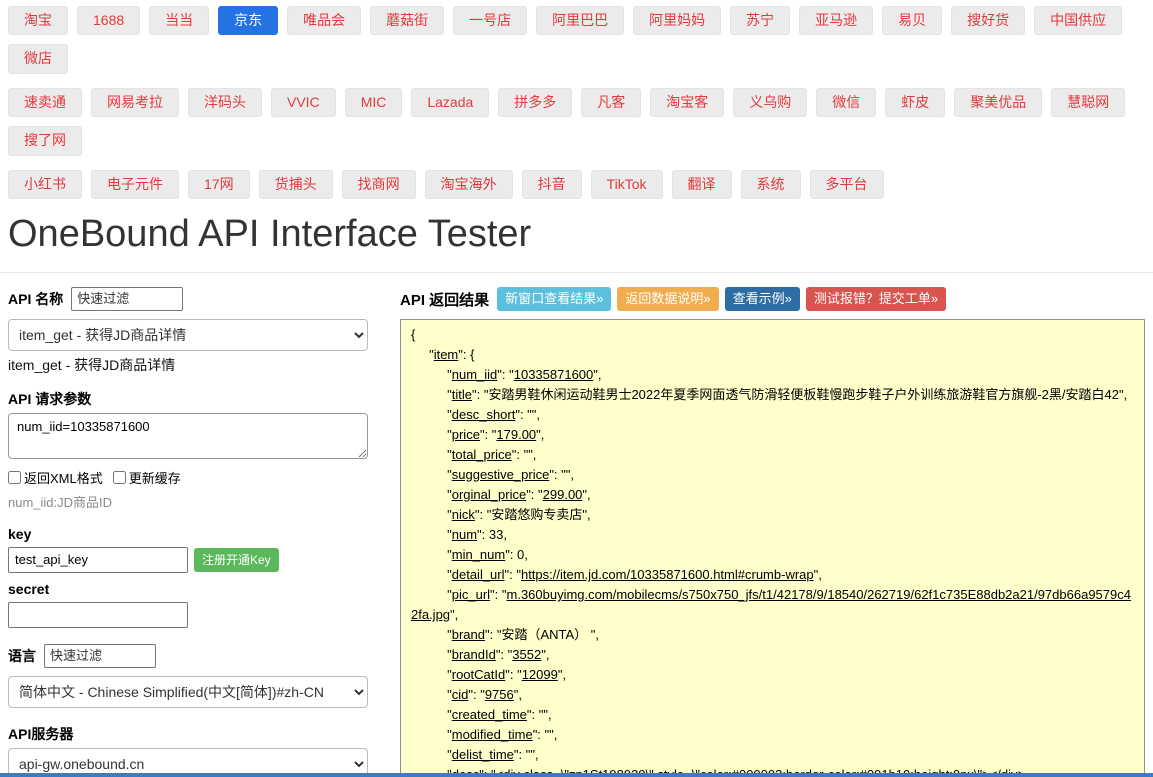 This screenshot has height=777, width=1153. What do you see at coordinates (535, 102) in the screenshot?
I see `nav-item: 拼多多` at bounding box center [535, 102].